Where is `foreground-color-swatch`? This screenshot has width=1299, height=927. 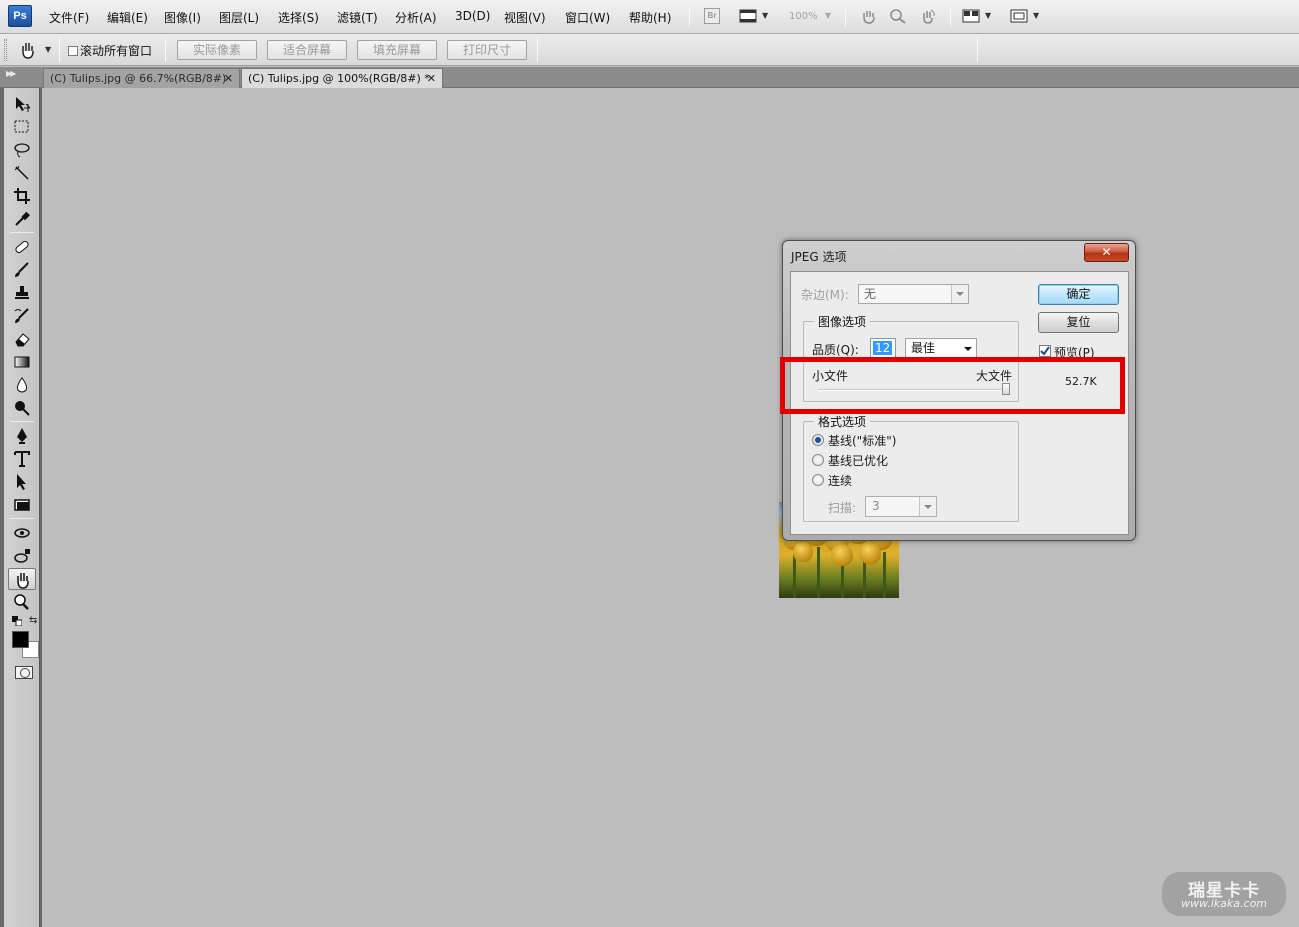
foreground-color-swatch is located at coordinates (20, 639).